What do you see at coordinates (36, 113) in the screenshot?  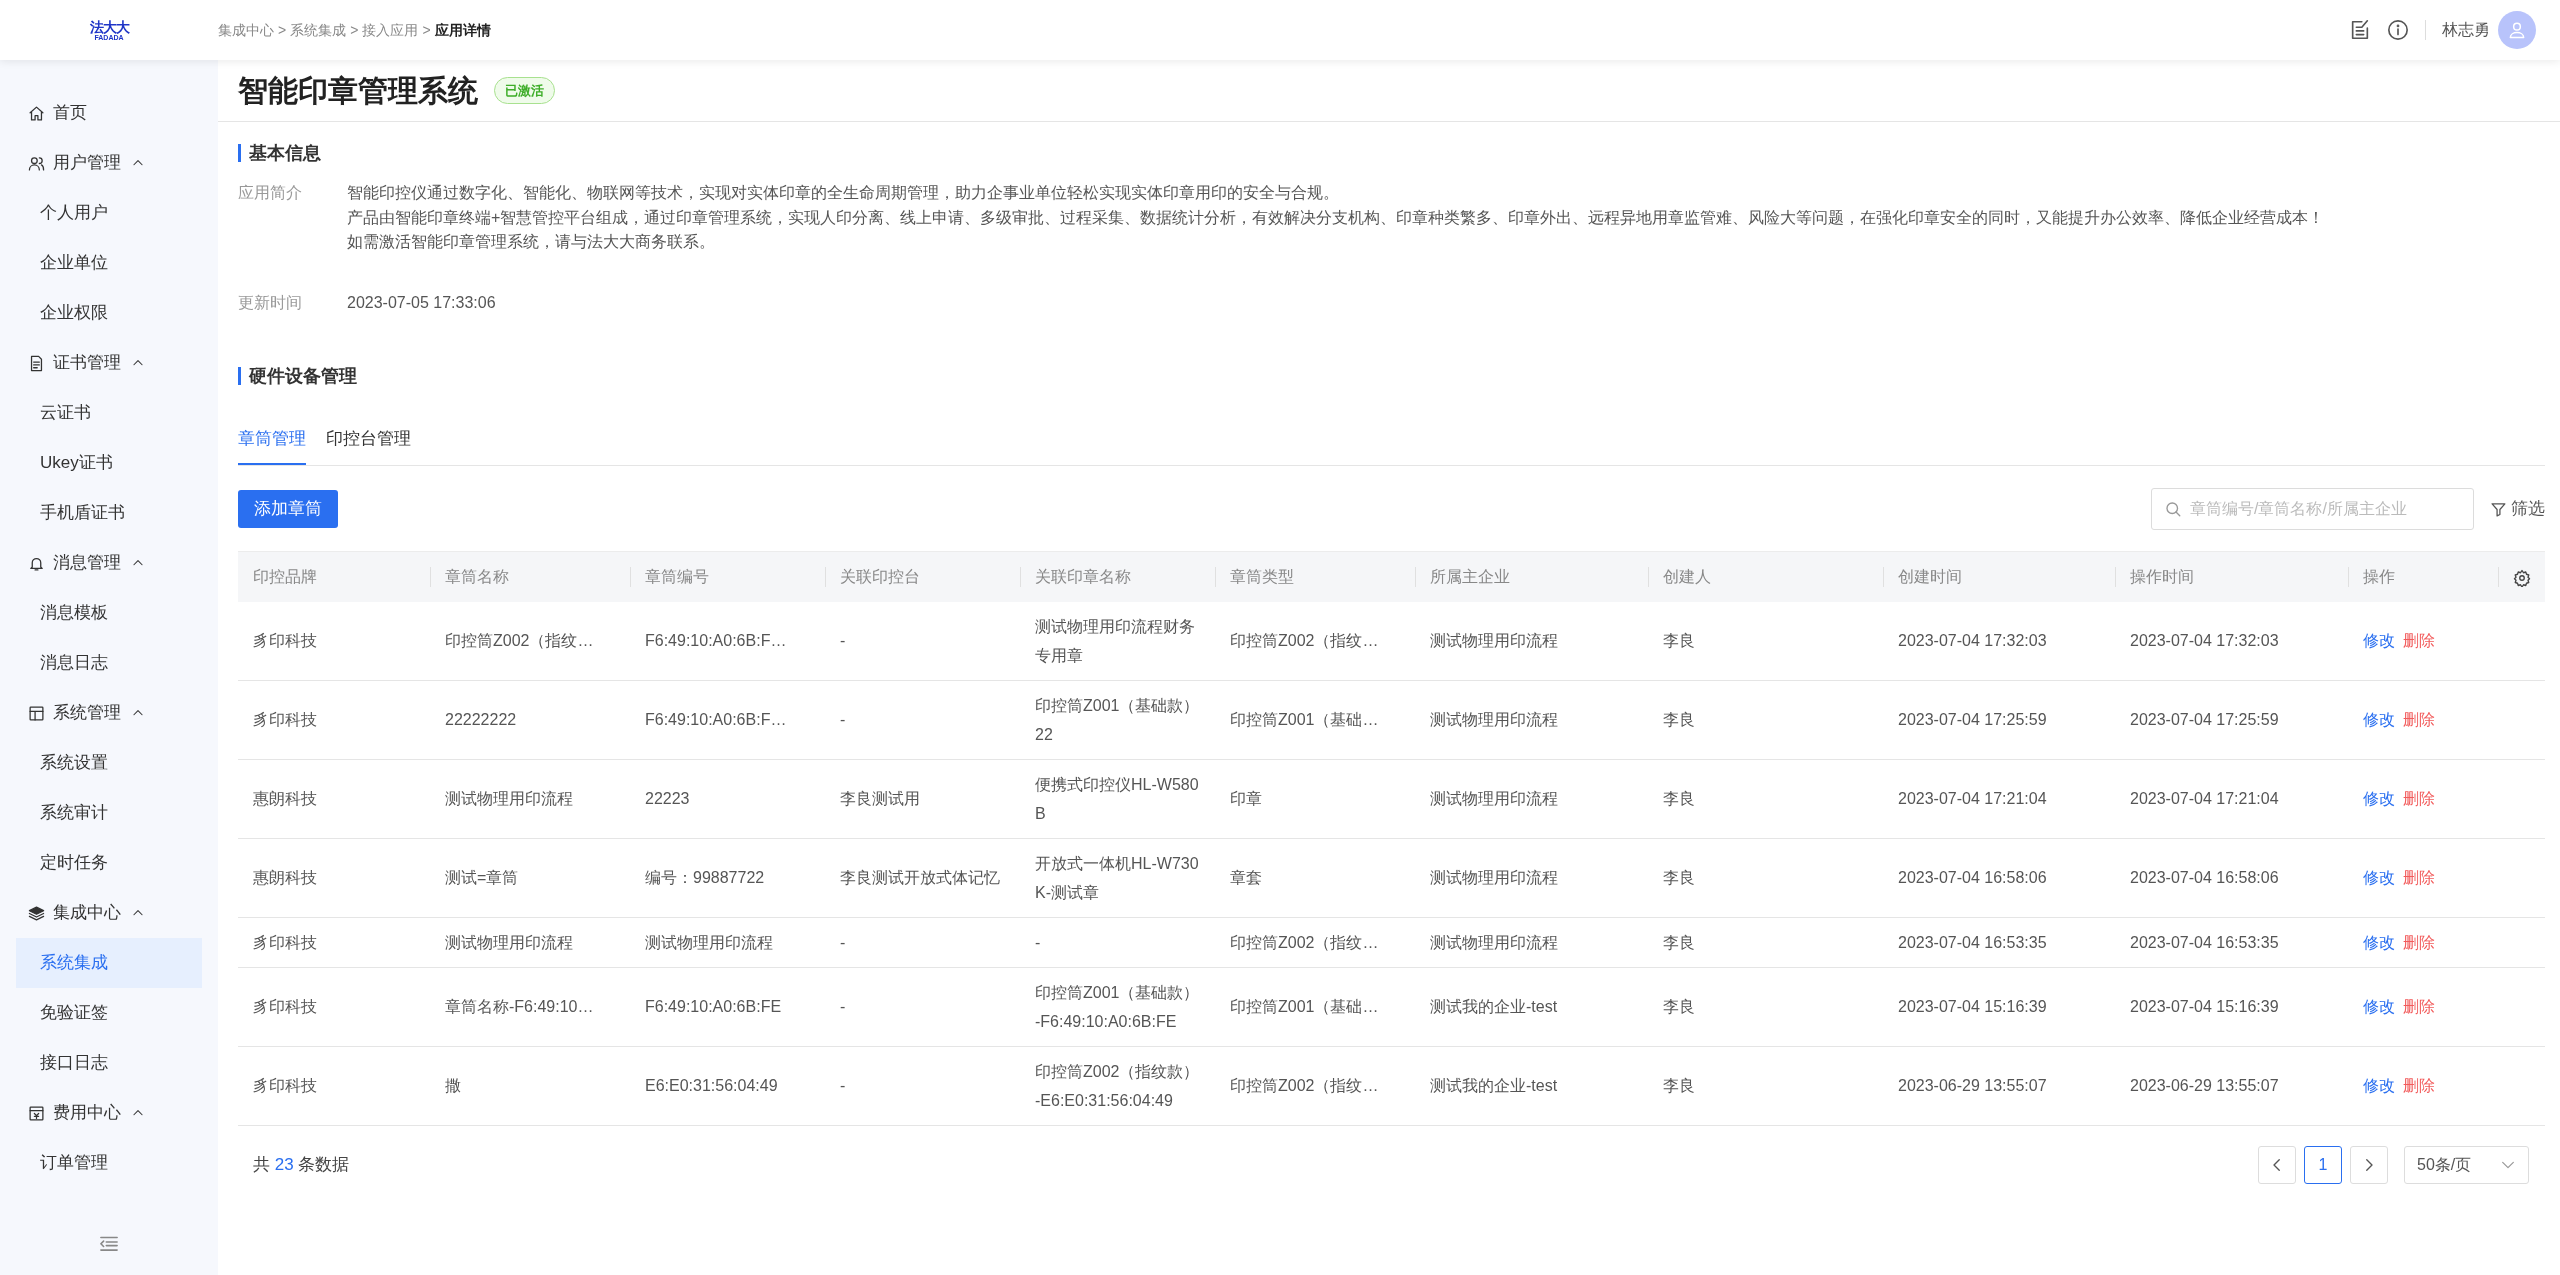 I see `home-icon` at bounding box center [36, 113].